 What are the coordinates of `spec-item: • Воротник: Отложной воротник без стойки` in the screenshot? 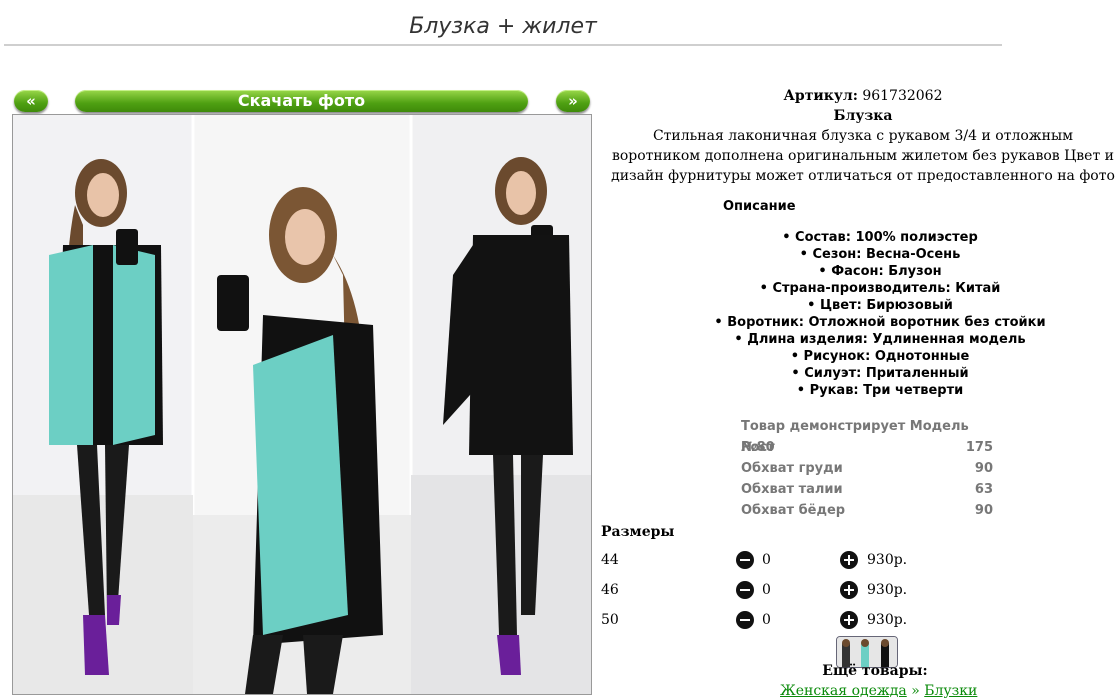 It's located at (880, 322).